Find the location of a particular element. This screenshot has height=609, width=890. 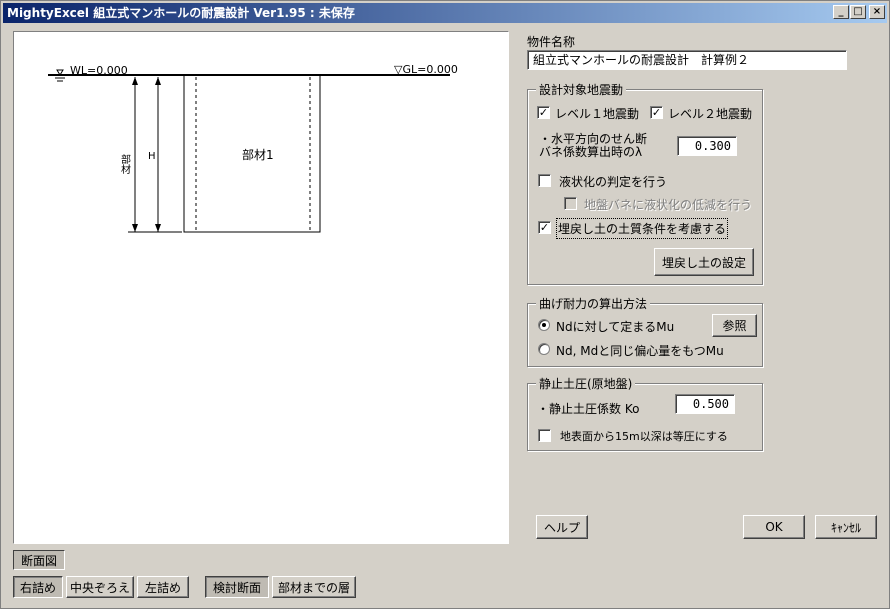

ok-button: OK is located at coordinates (774, 527).